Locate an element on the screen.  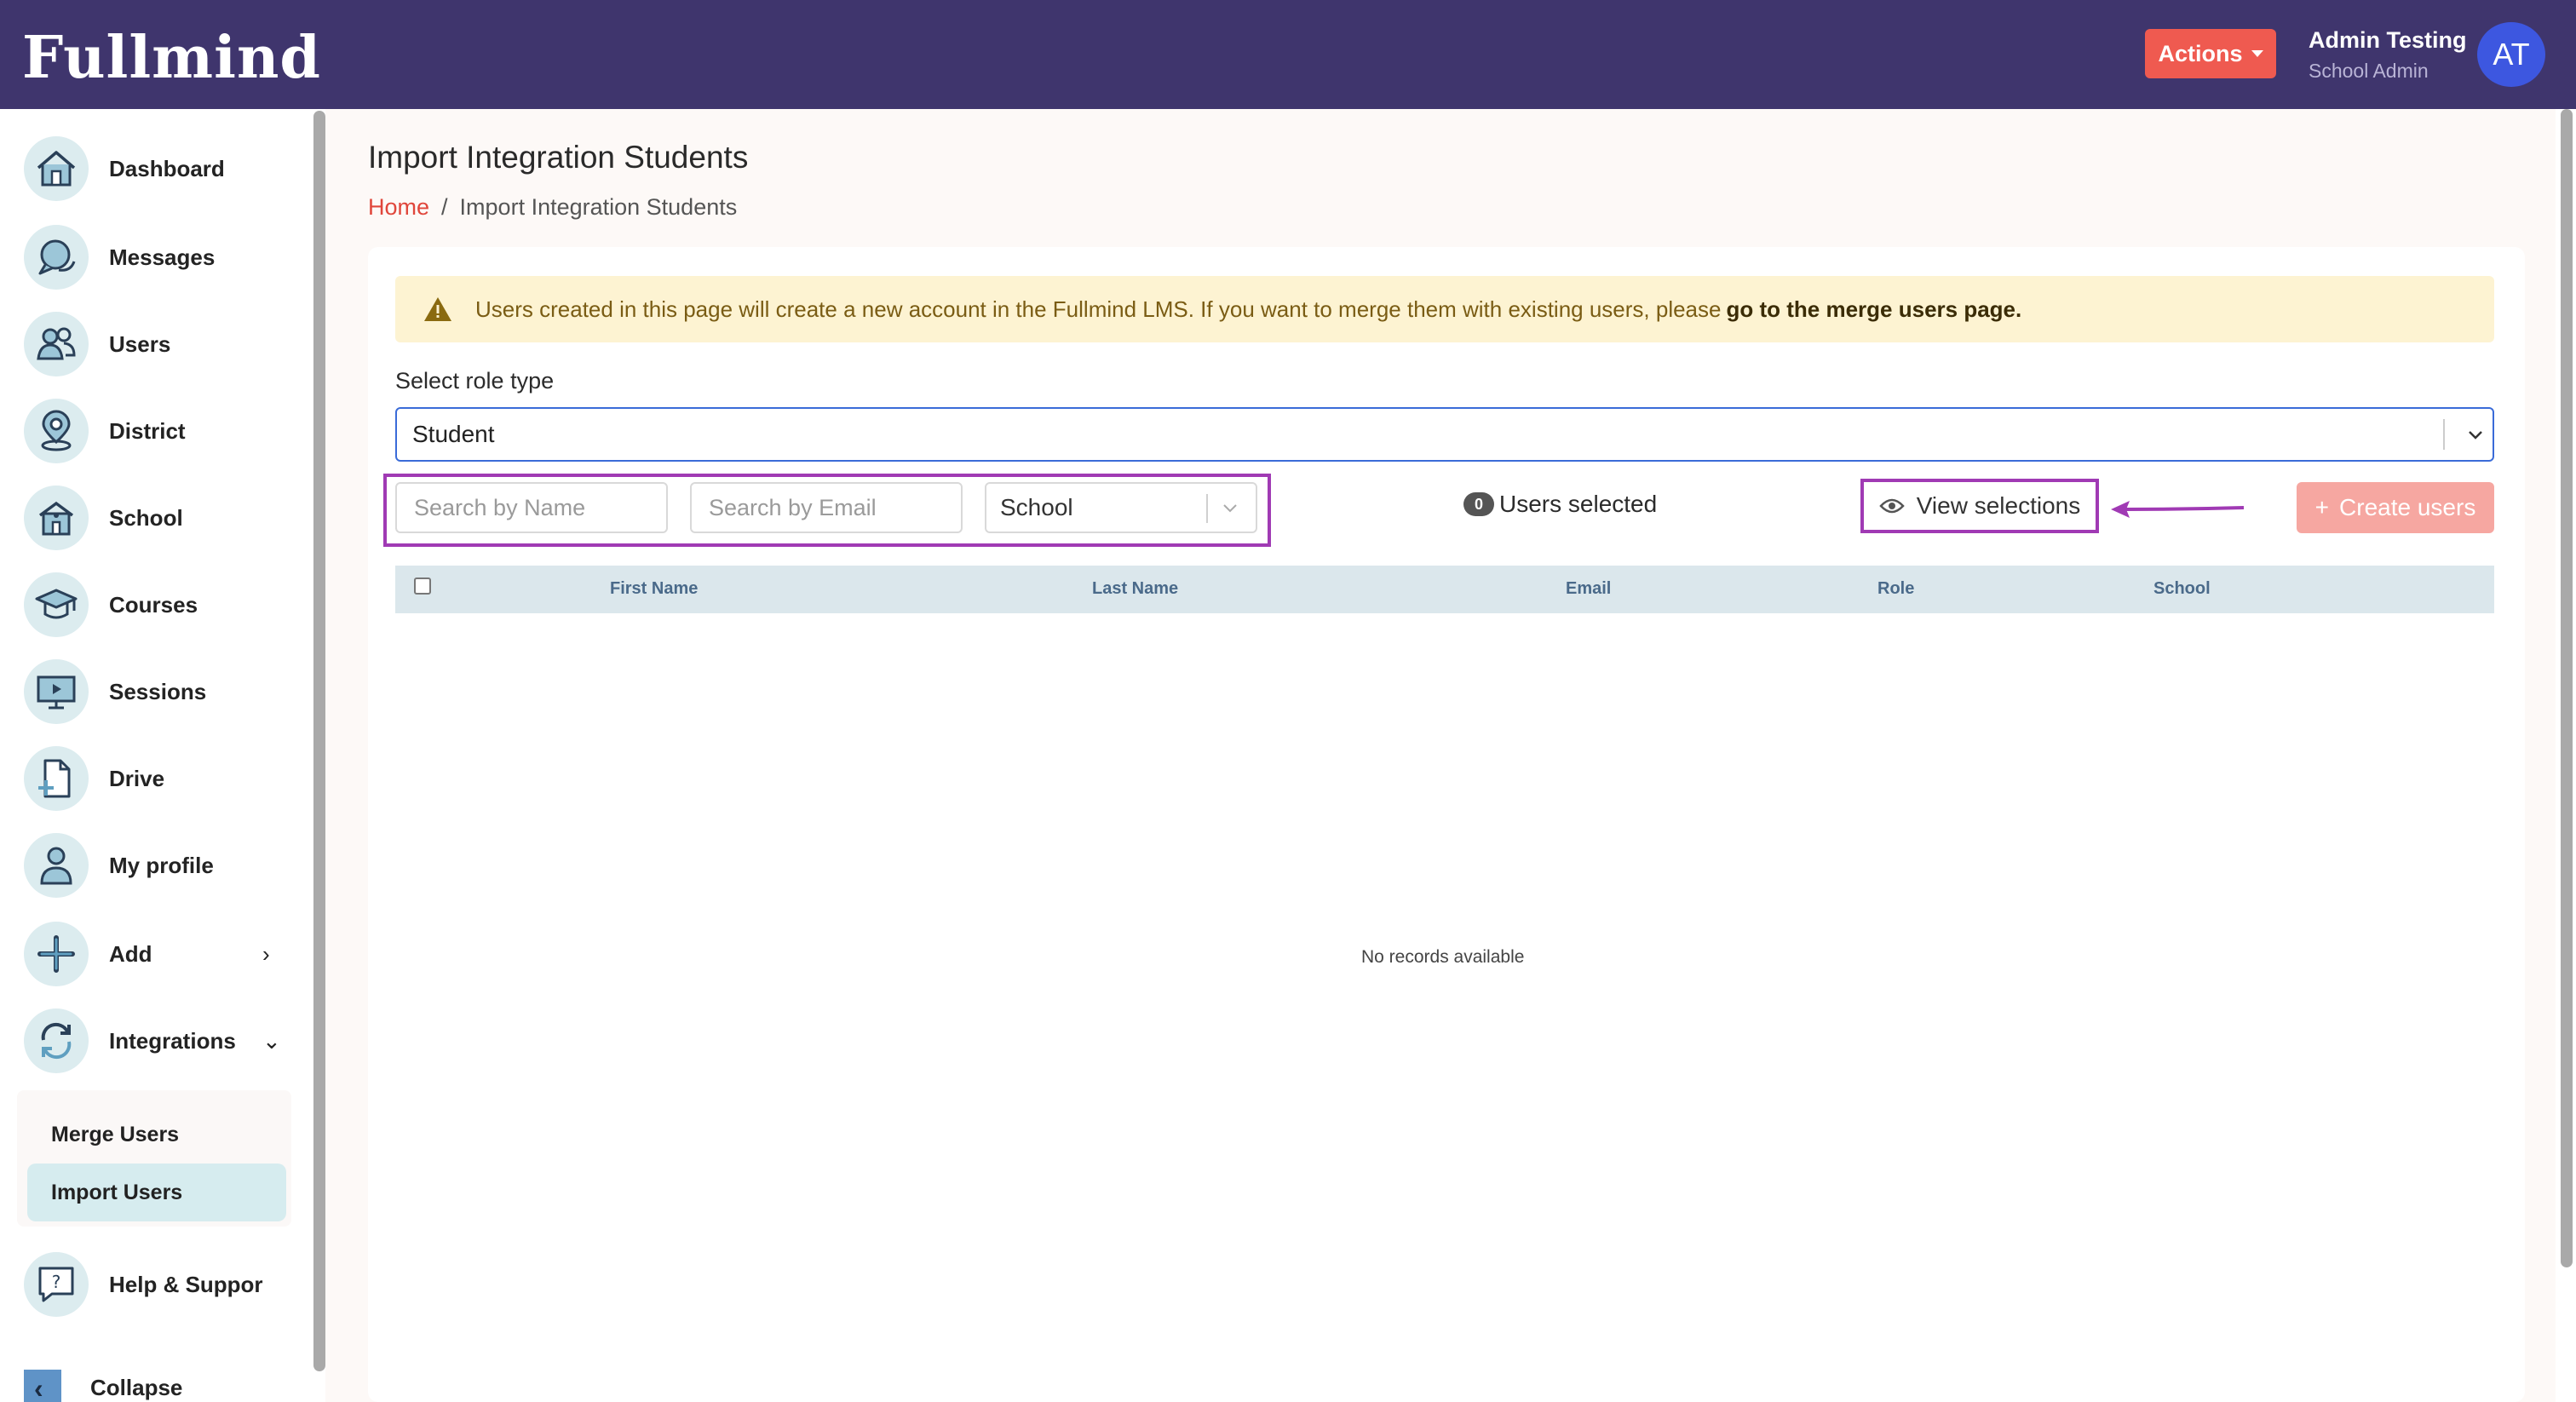
actions-dropdown-button: Actions is located at coordinates (2211, 53).